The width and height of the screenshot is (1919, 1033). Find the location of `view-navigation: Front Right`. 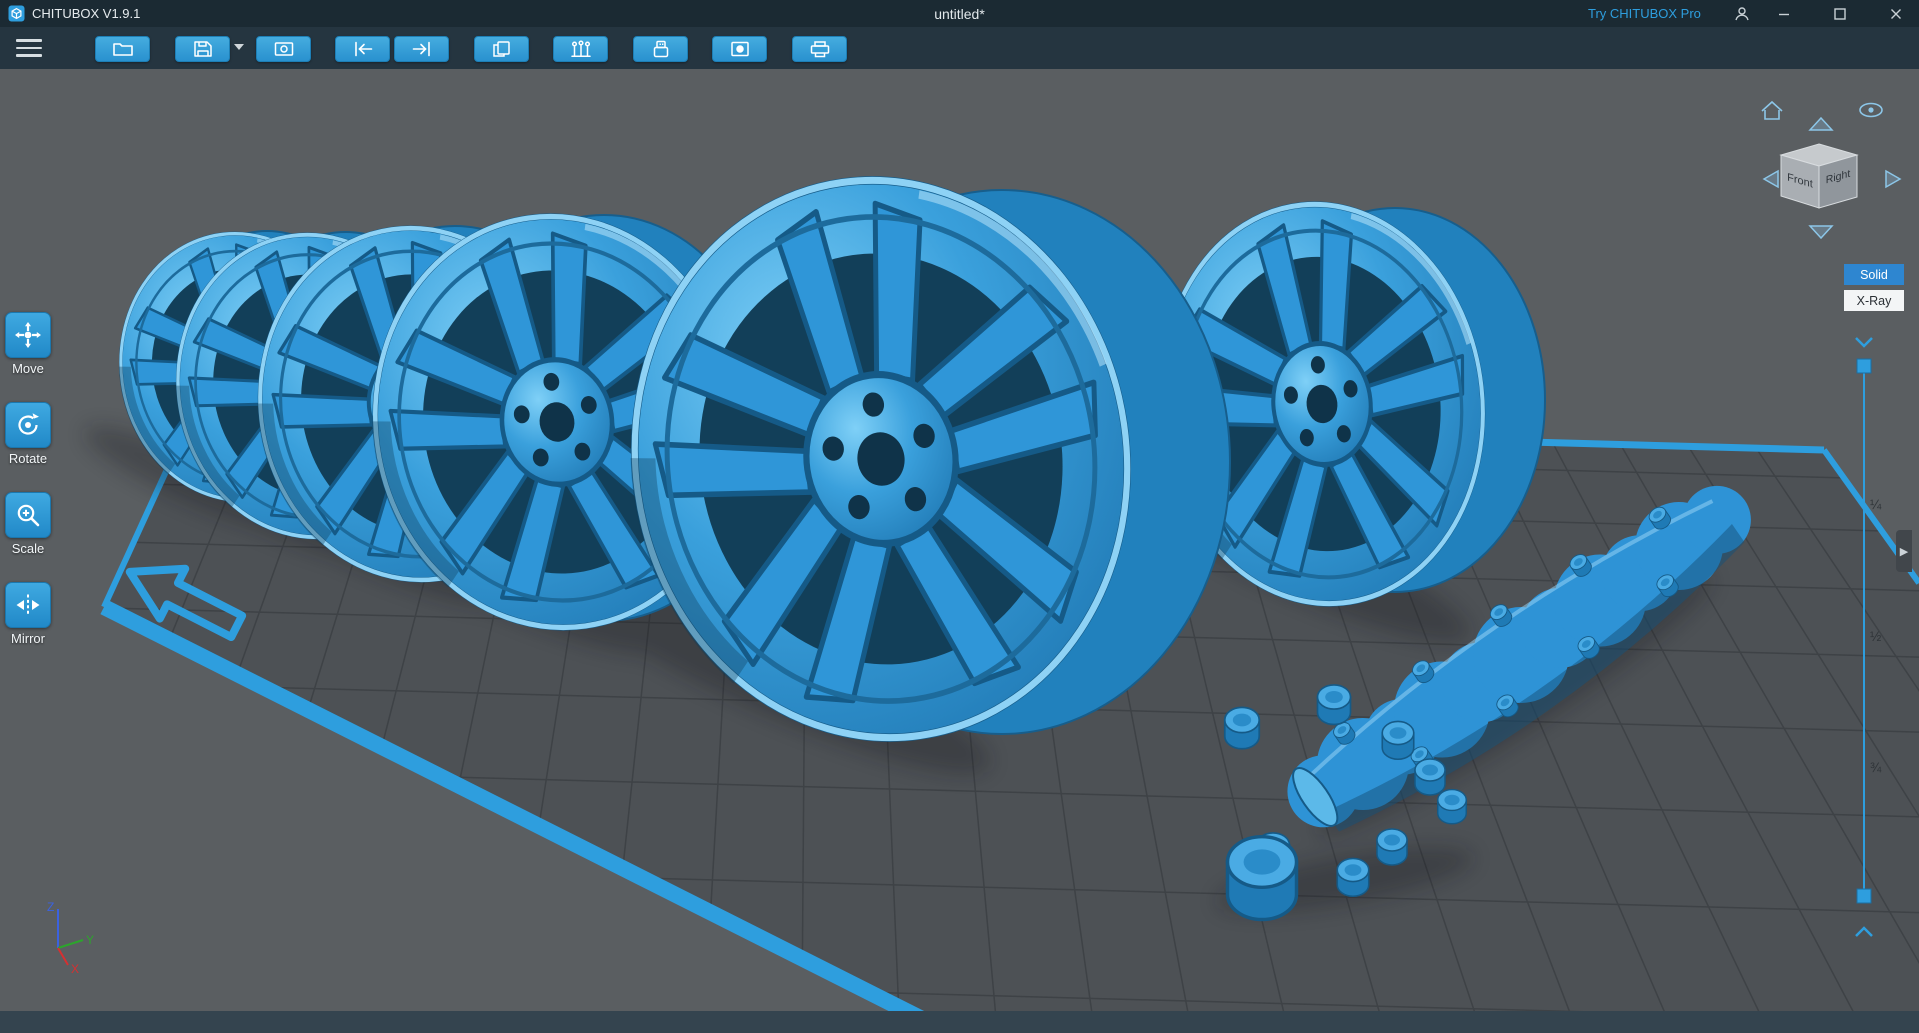

view-navigation: Front Right is located at coordinates (1832, 170).